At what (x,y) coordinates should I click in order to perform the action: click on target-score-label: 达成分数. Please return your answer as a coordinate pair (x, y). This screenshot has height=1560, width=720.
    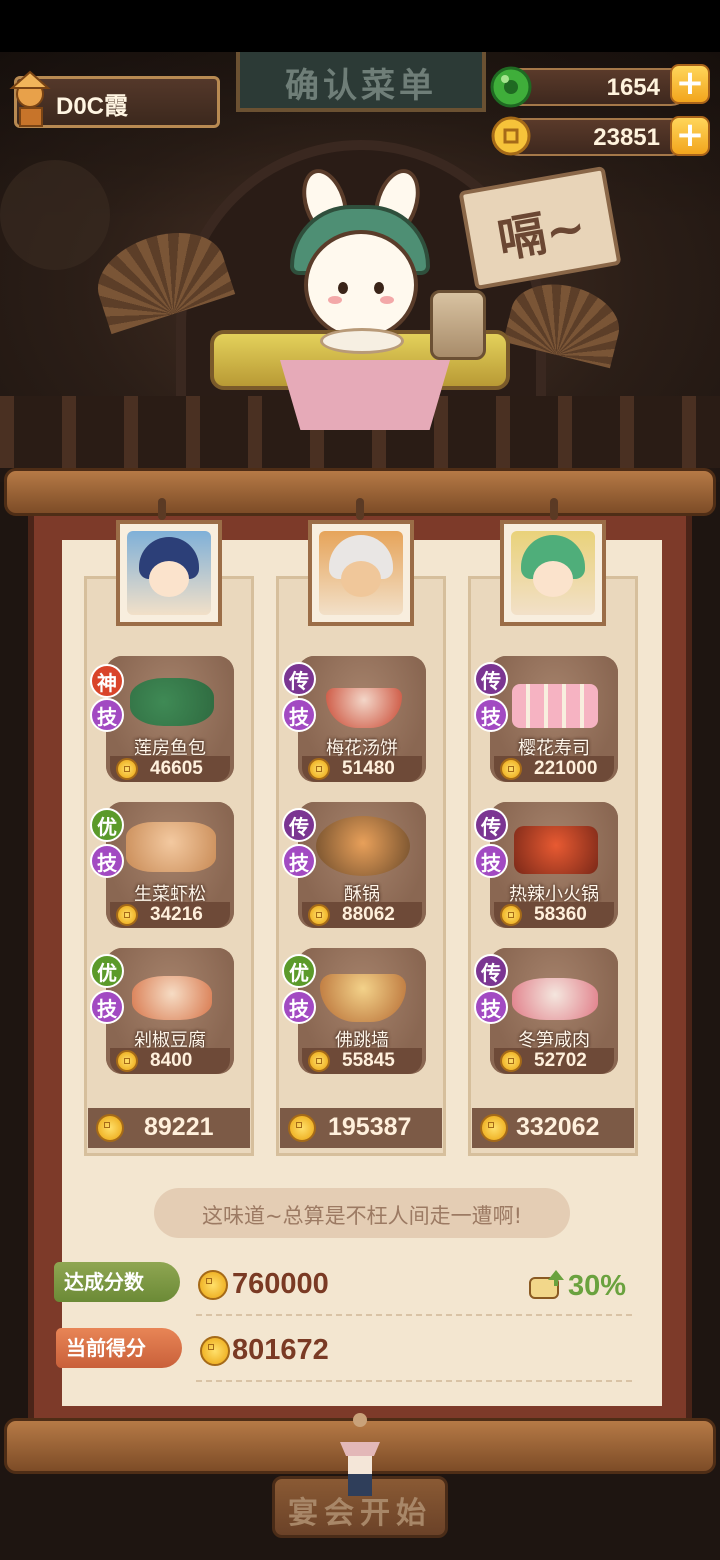
    Looking at the image, I should click on (117, 1282).